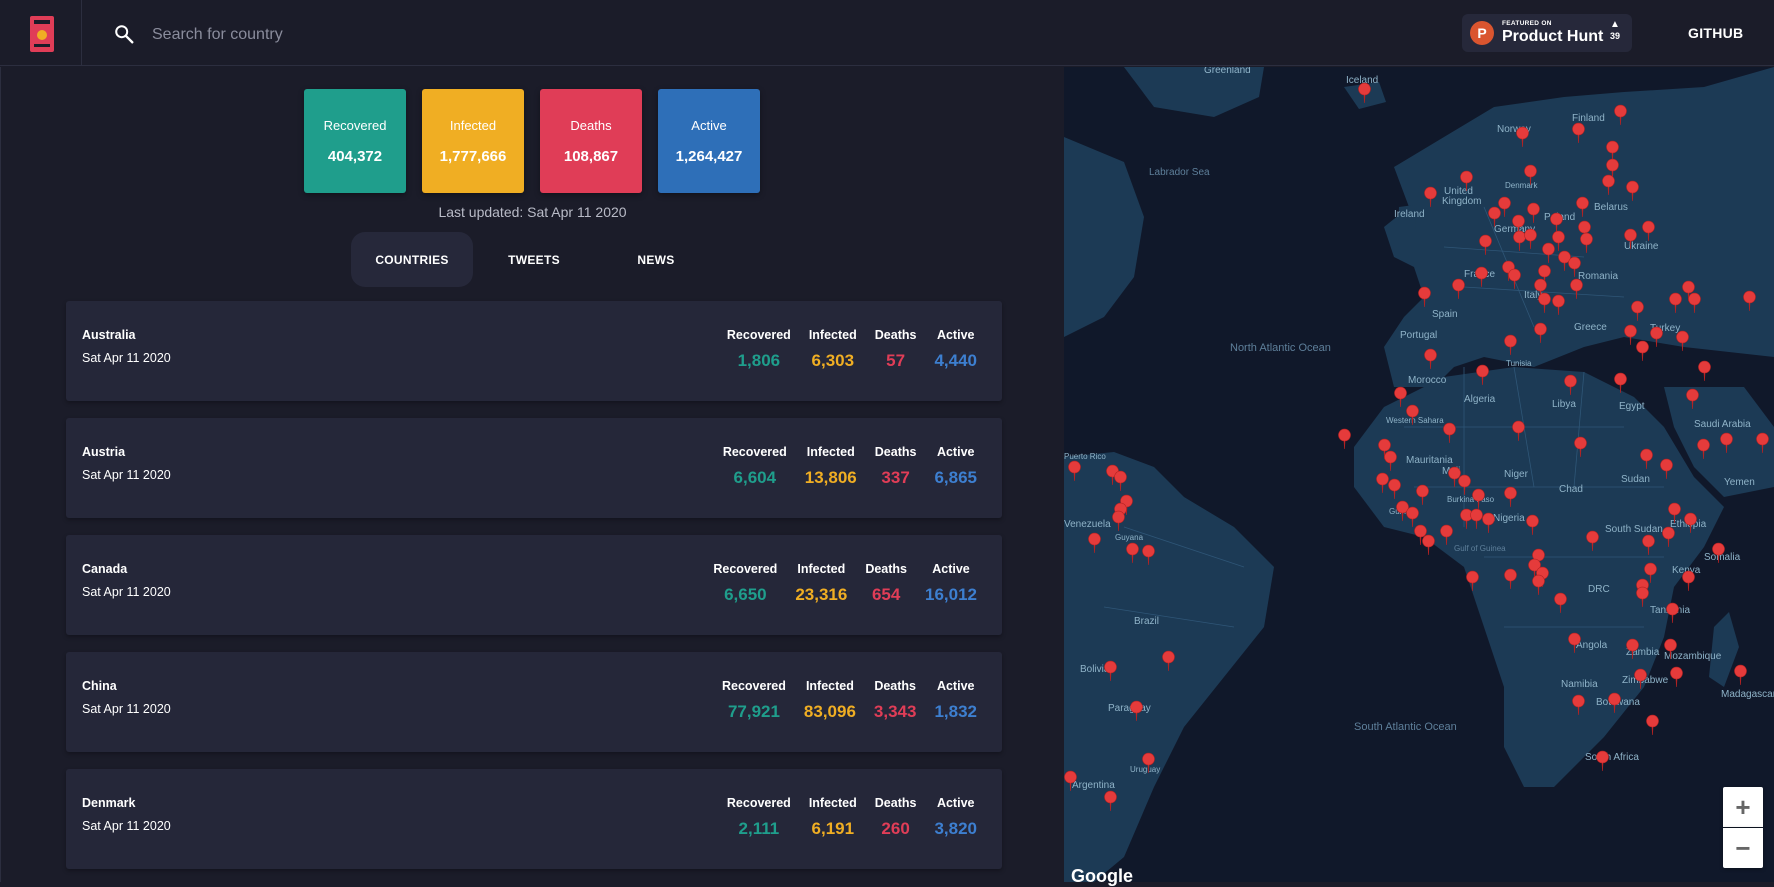 This screenshot has width=1774, height=887. I want to click on map-label: Burkina Faso, so click(1471, 499).